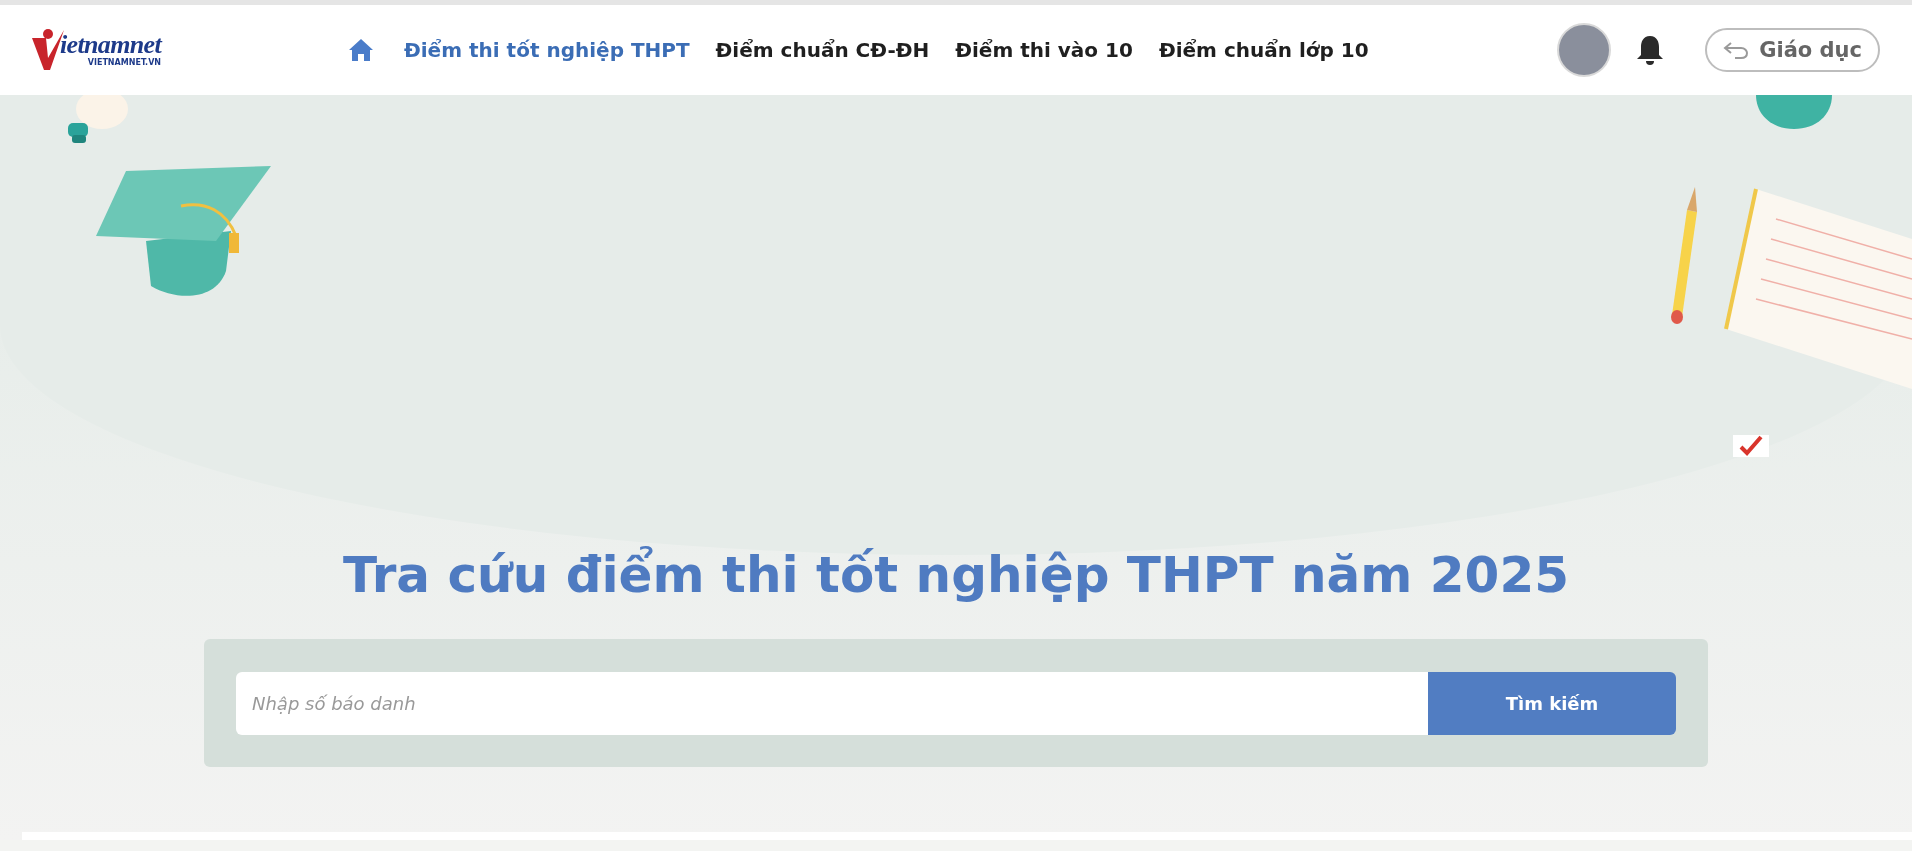 This screenshot has width=1912, height=851. Describe the element at coordinates (956, 575) in the screenshot. I see `page-heading: Tra cứu điểm thi tốt nghiệp THPT năm 2025` at that location.